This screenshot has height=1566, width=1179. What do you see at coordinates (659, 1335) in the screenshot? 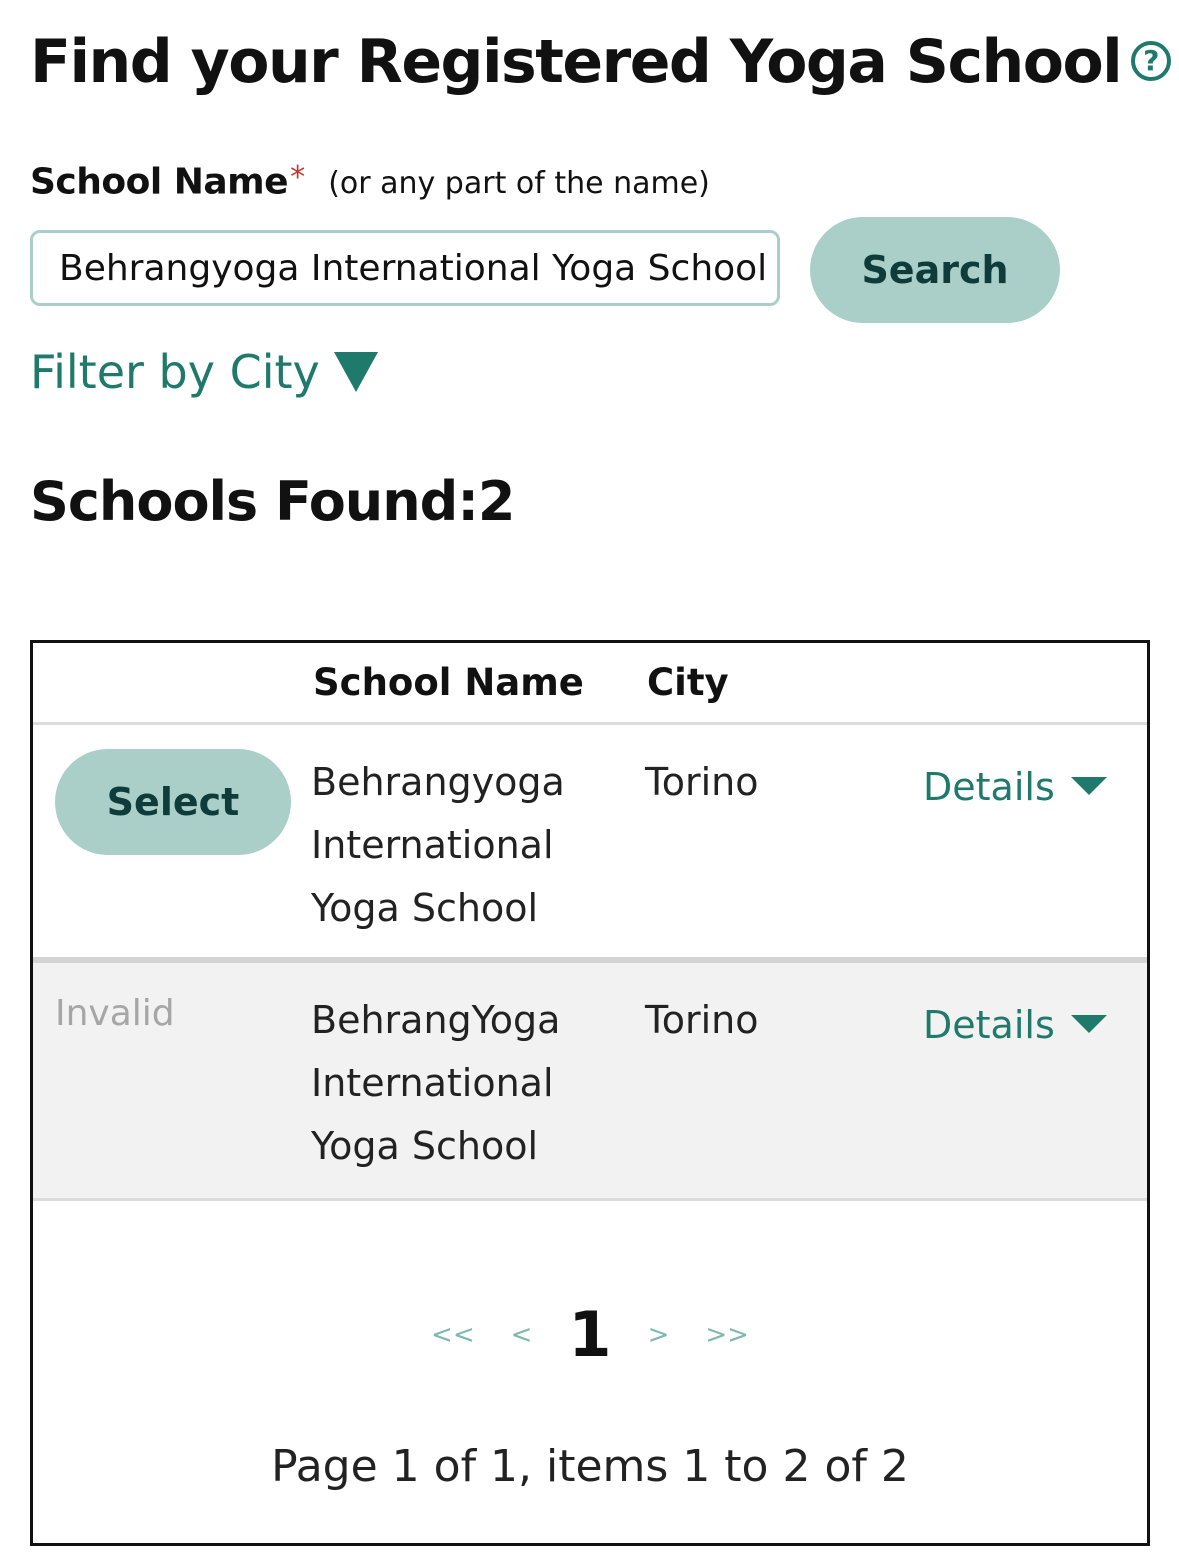
I see `next-page-link: >` at bounding box center [659, 1335].